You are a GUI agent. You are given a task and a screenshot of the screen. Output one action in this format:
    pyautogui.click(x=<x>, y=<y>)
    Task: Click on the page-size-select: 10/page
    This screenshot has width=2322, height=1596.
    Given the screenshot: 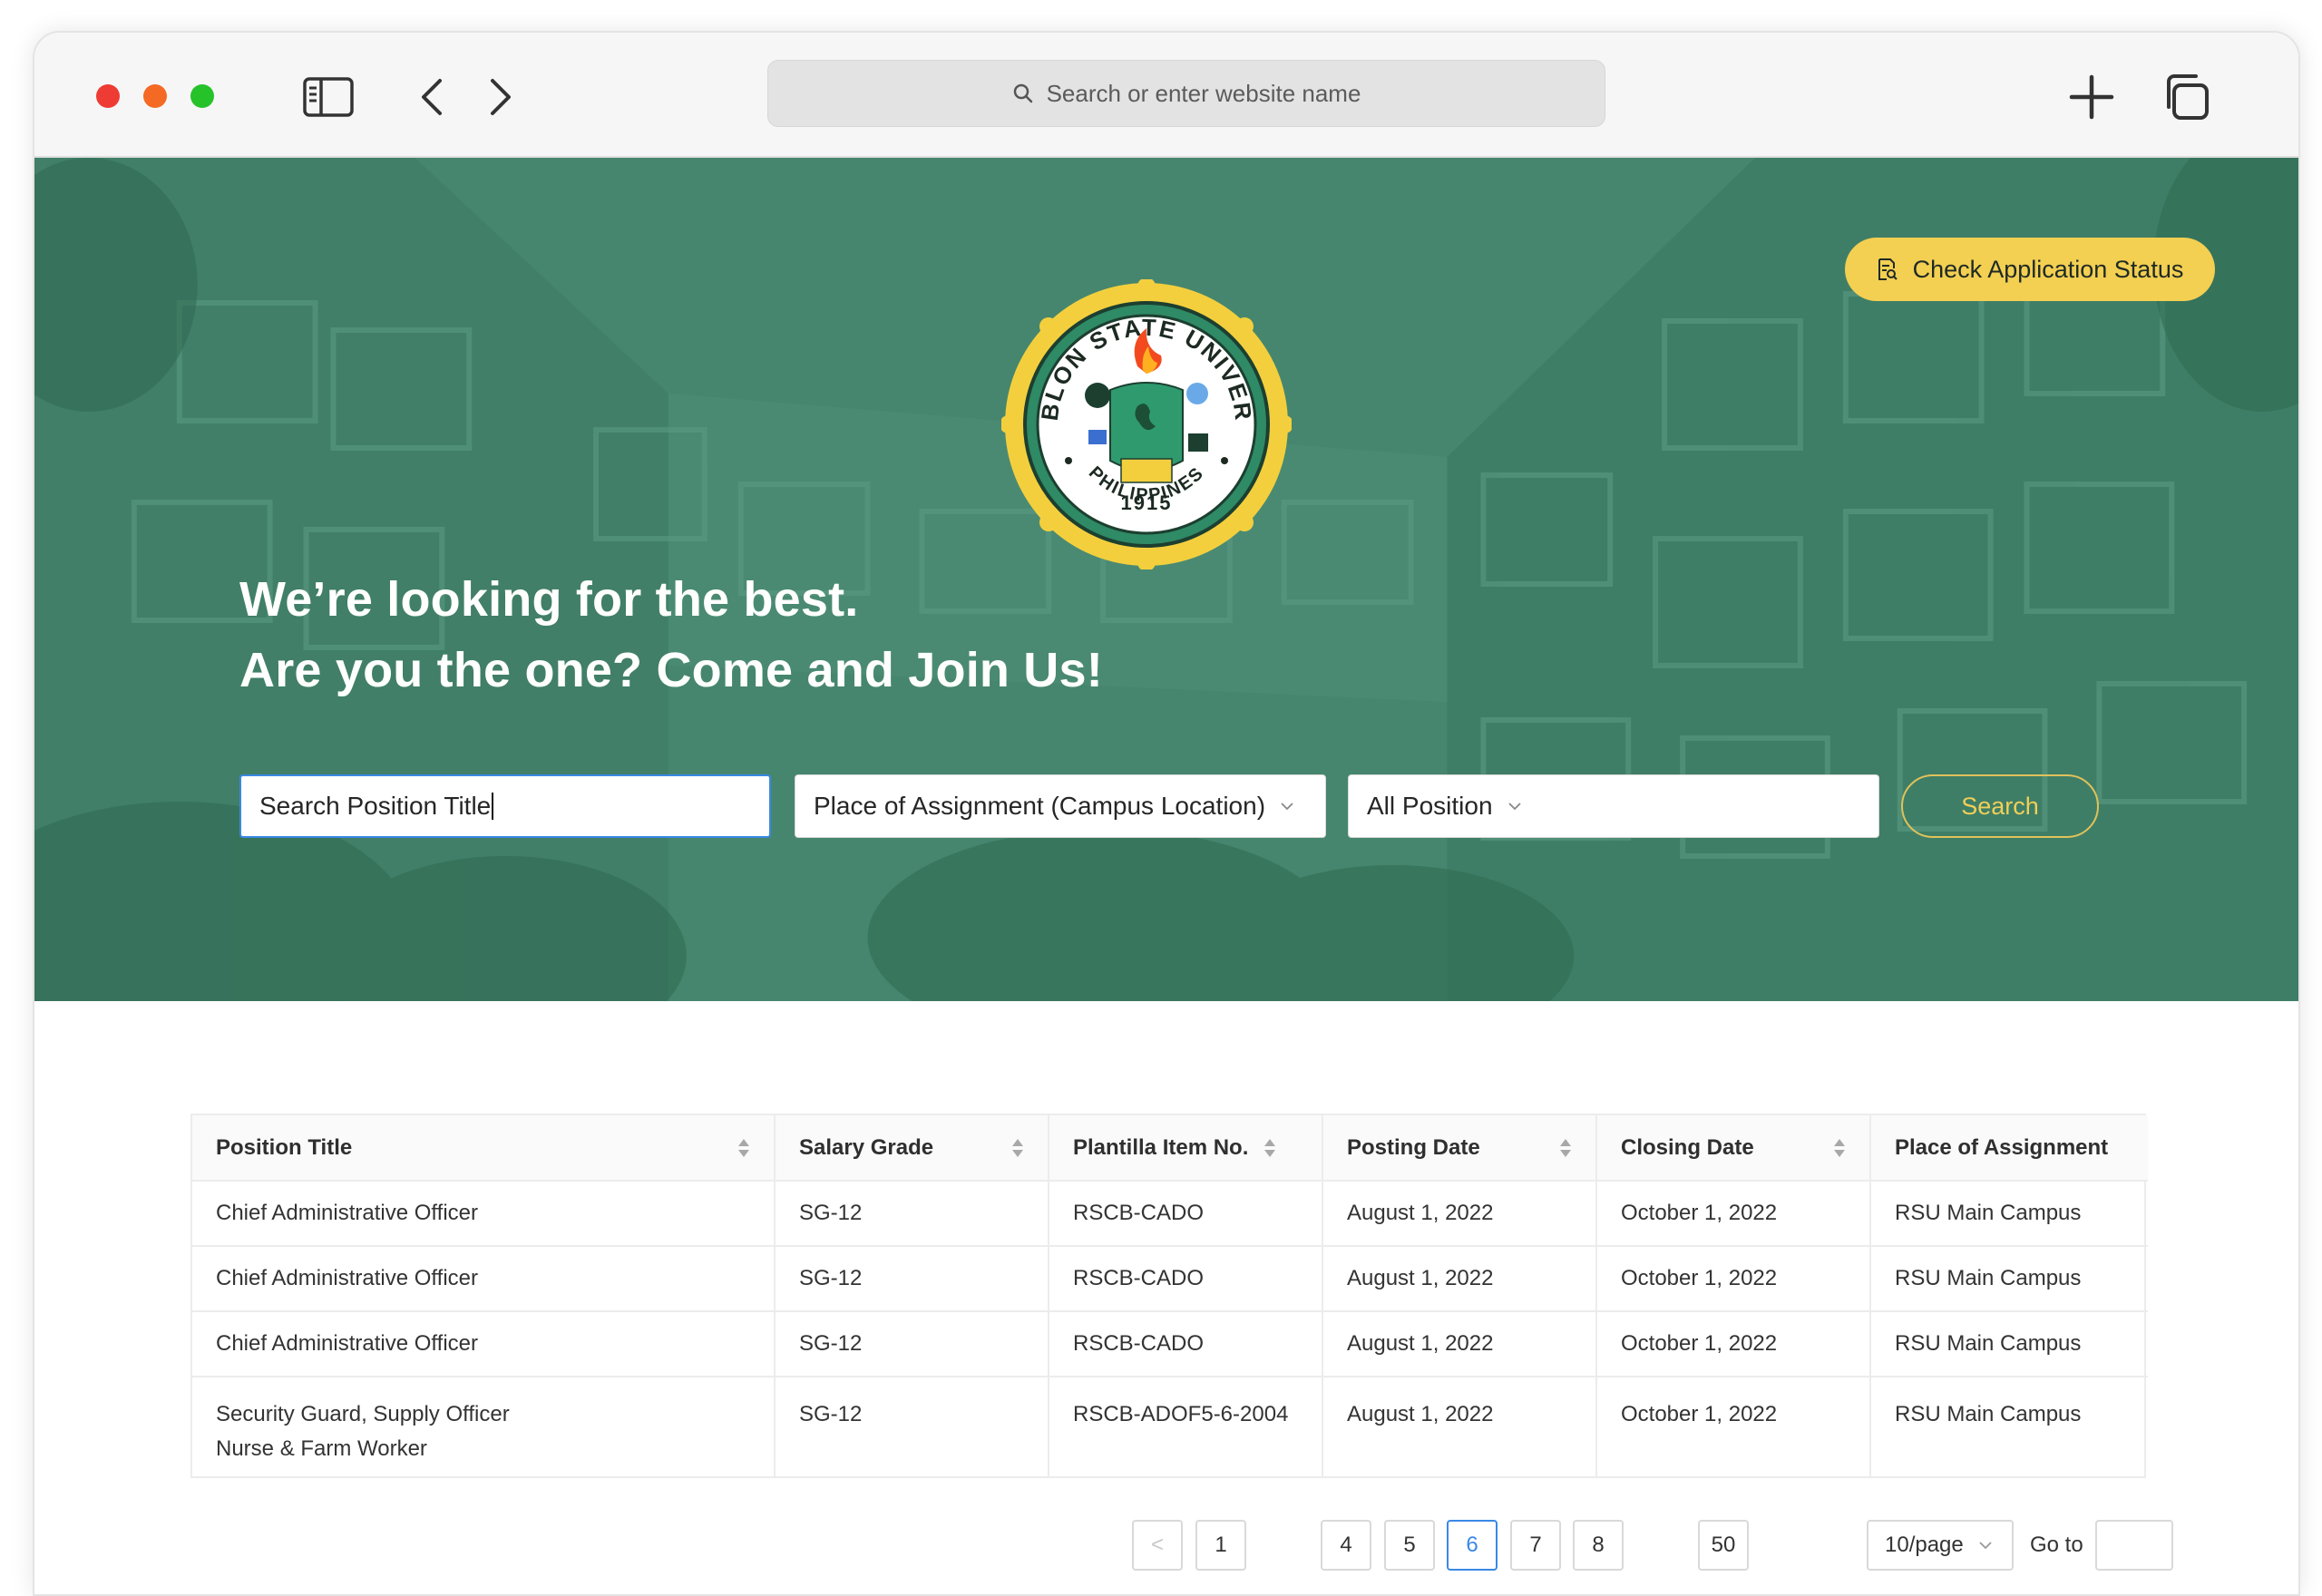 What is the action you would take?
    pyautogui.click(x=1940, y=1545)
    